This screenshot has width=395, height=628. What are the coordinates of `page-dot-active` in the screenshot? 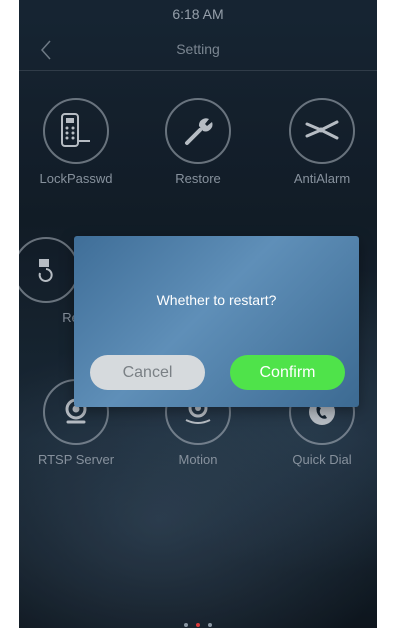 It's located at (198, 625).